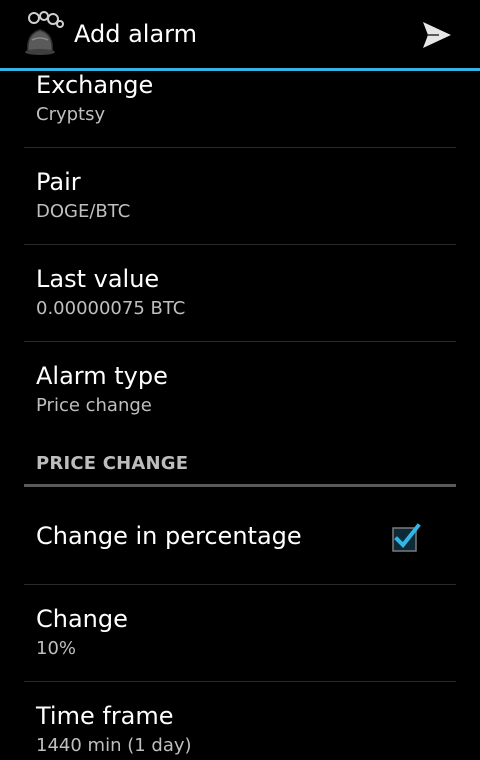  Describe the element at coordinates (71, 114) in the screenshot. I see `pref-summary: Cryptsy` at that location.